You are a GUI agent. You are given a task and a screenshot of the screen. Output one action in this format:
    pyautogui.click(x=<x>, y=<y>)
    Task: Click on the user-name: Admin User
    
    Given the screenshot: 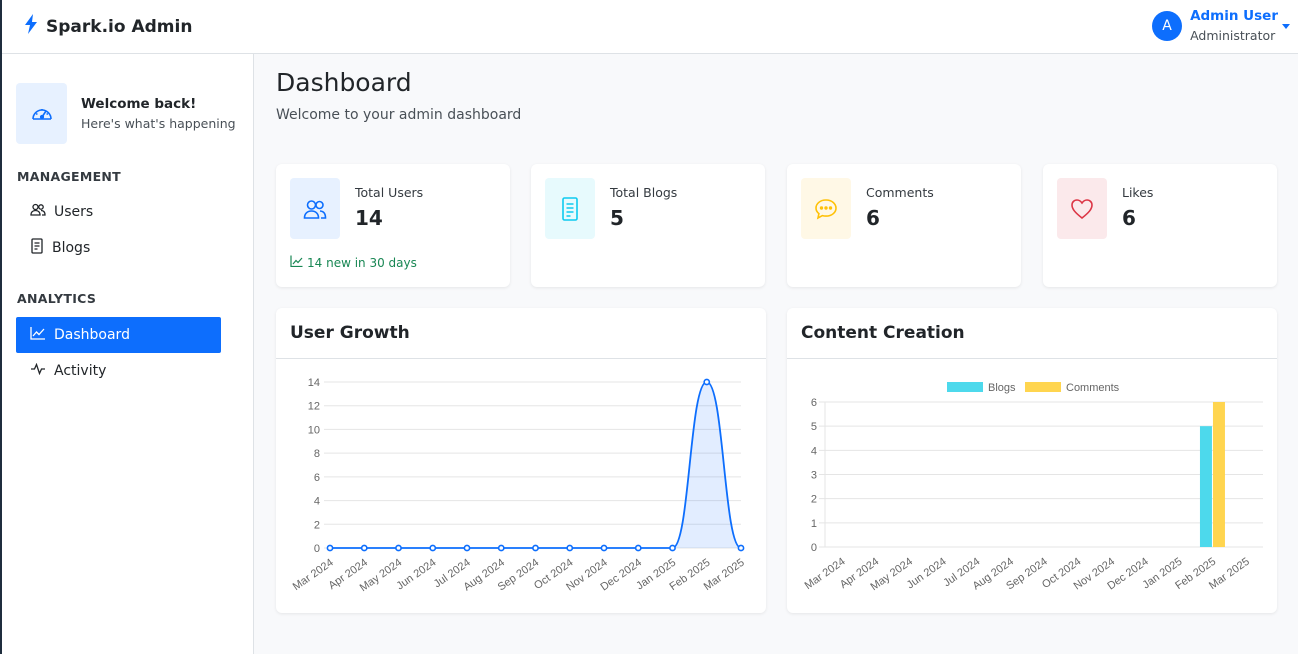 What is the action you would take?
    pyautogui.click(x=1234, y=16)
    